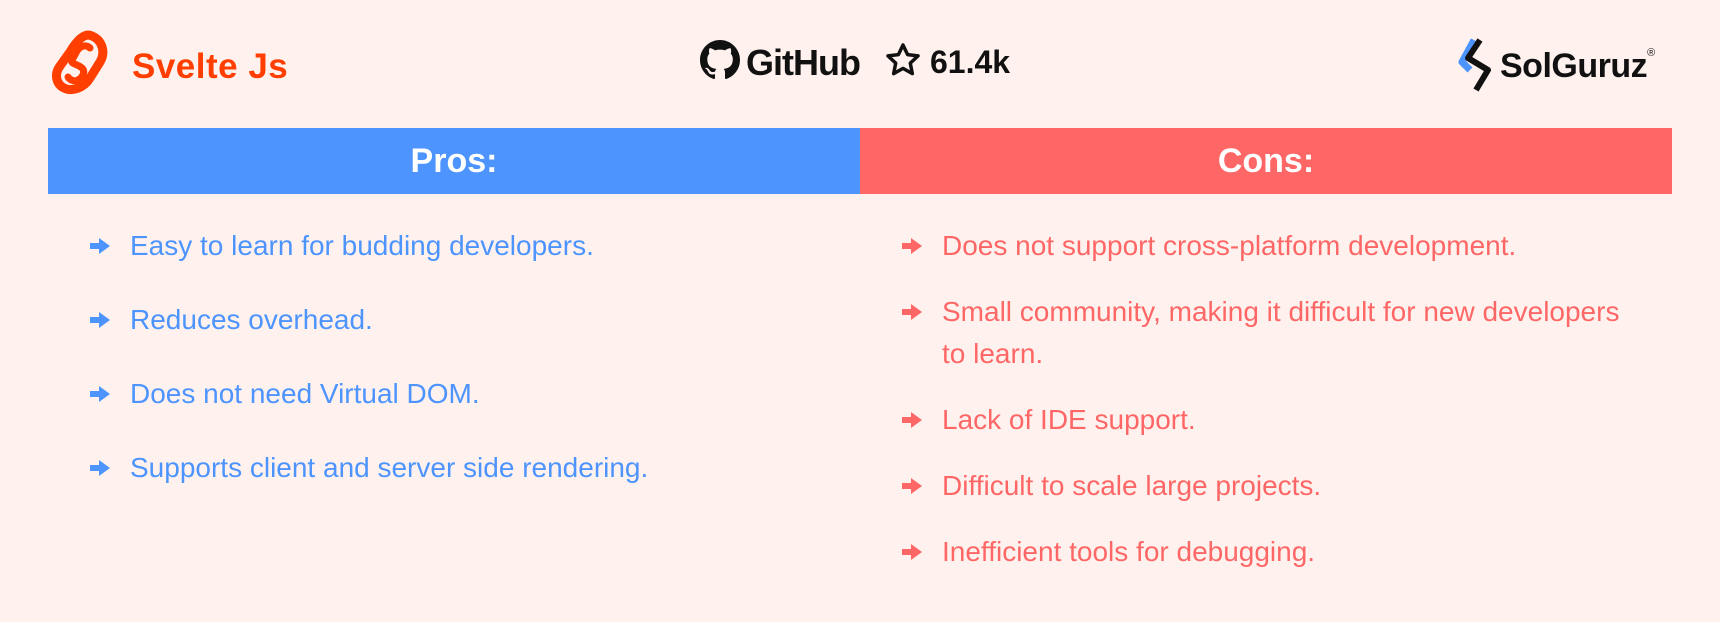  What do you see at coordinates (305, 393) in the screenshot?
I see `pros-item-text: Does not need Virtual DOM.` at bounding box center [305, 393].